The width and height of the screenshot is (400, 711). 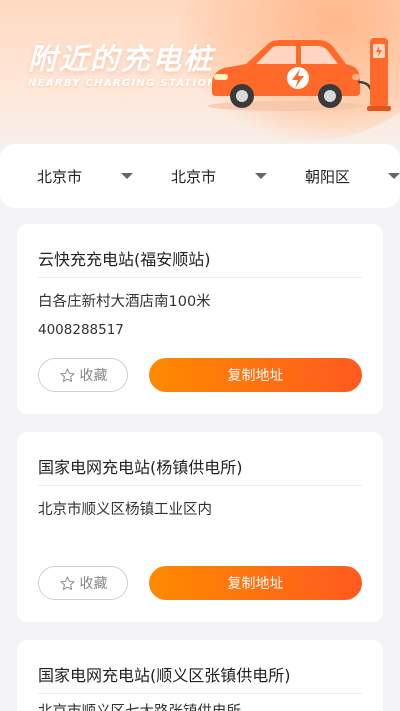 I want to click on station-card: 国家电网充电站(顺义区张镇供电所) 北京市顺义区七大路张镇供电所, so click(x=200, y=675).